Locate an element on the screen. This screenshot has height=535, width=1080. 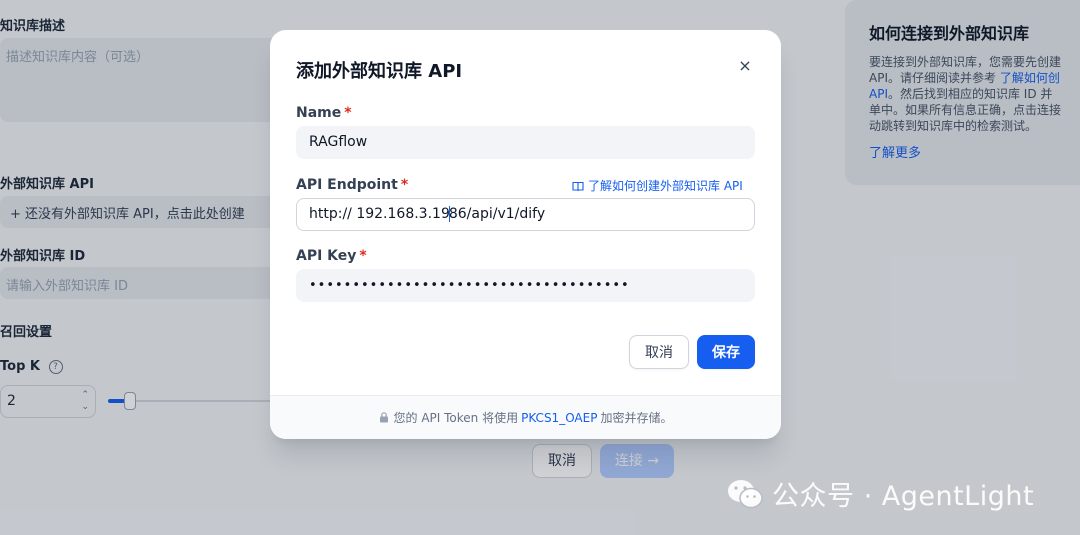
watermark-text: 公众号 · AgentLight is located at coordinates (903, 496).